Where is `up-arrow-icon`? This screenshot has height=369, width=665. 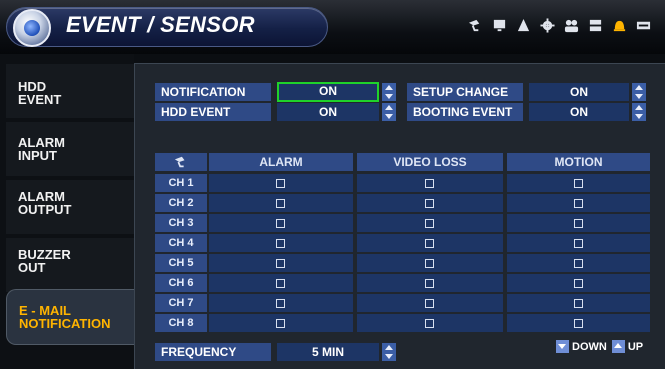 up-arrow-icon is located at coordinates (618, 346).